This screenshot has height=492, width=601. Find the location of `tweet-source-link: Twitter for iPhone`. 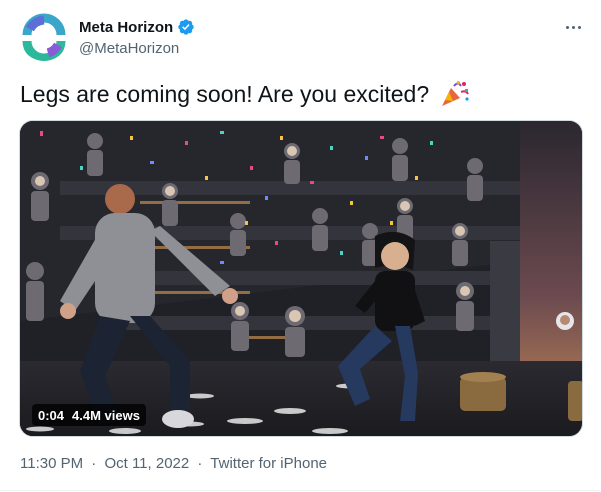

tweet-source-link: Twitter for iPhone is located at coordinates (268, 463).